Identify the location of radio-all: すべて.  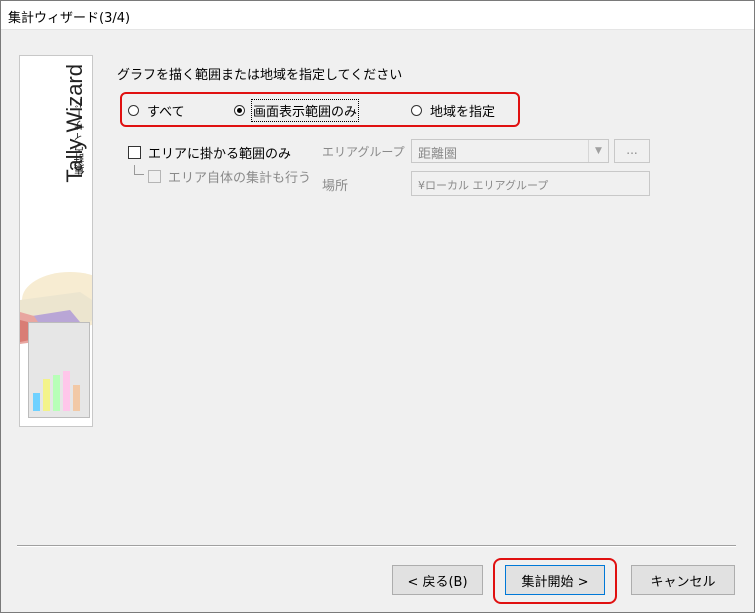
(156, 110).